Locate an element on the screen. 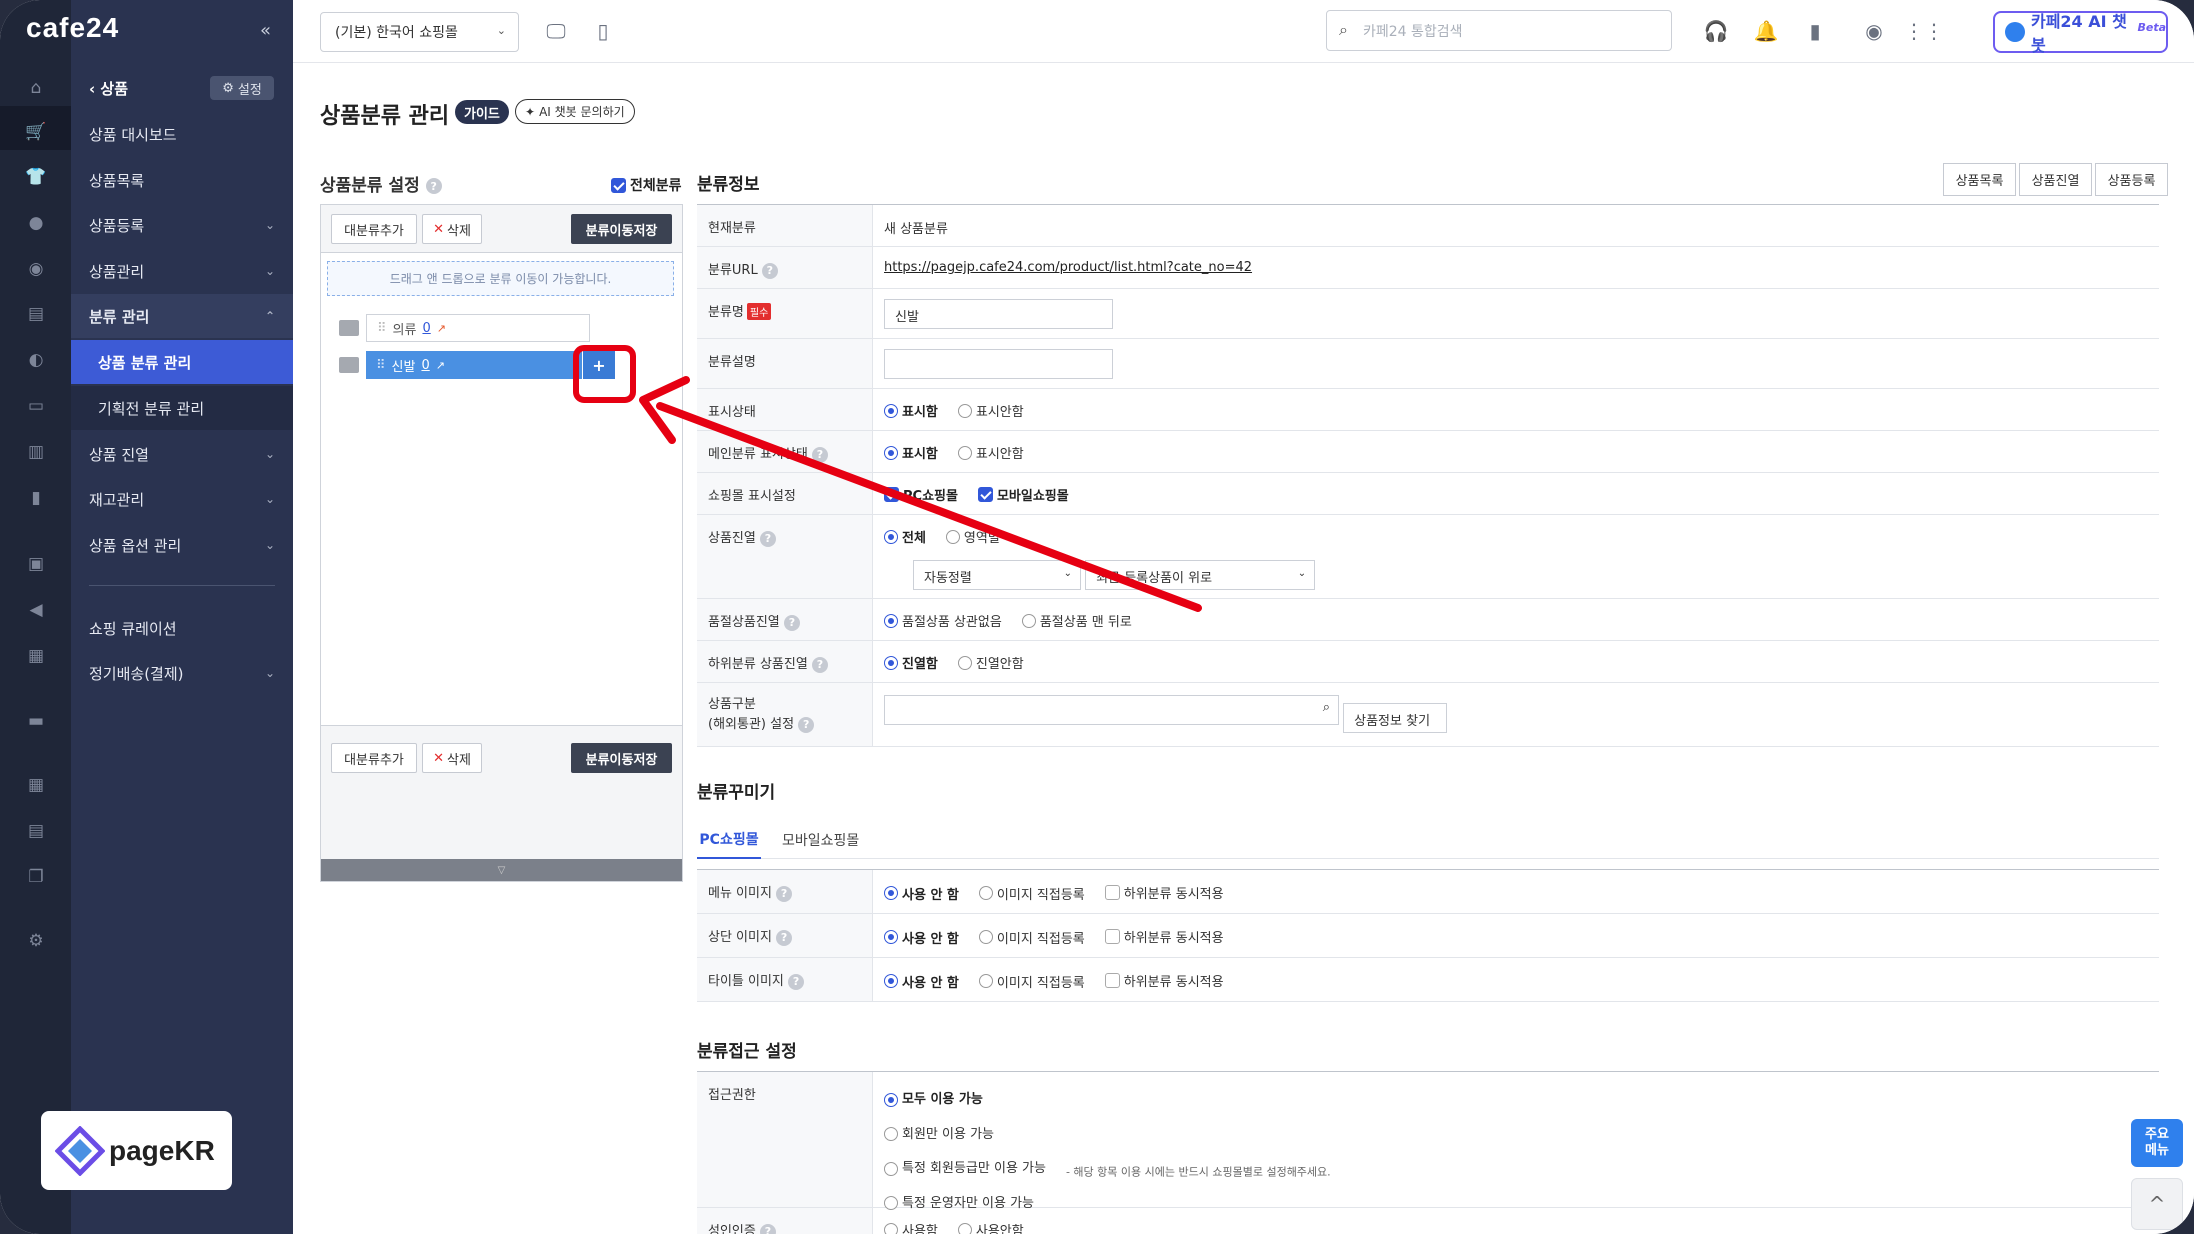  tab-pc-shop: PC쇼핑몰 is located at coordinates (729, 840).